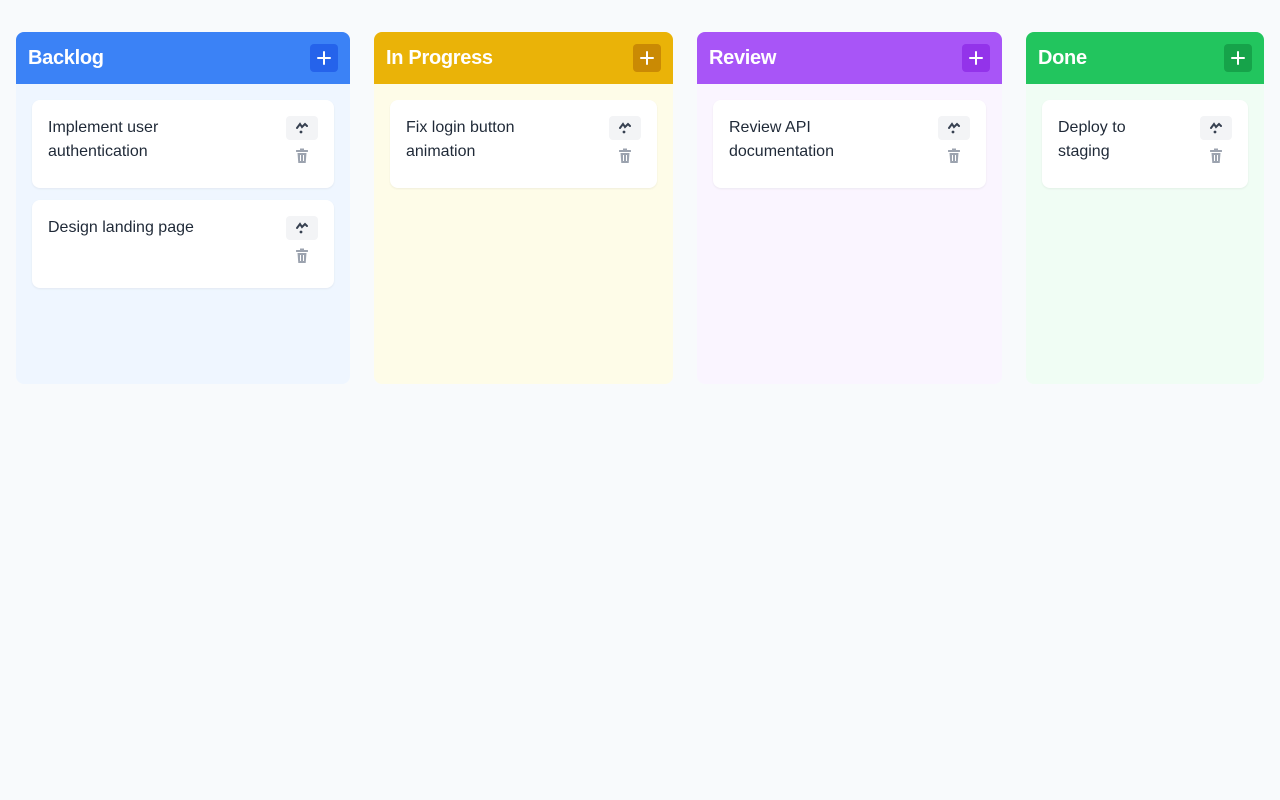  What do you see at coordinates (121, 227) in the screenshot?
I see `task-card-text: Design landing page` at bounding box center [121, 227].